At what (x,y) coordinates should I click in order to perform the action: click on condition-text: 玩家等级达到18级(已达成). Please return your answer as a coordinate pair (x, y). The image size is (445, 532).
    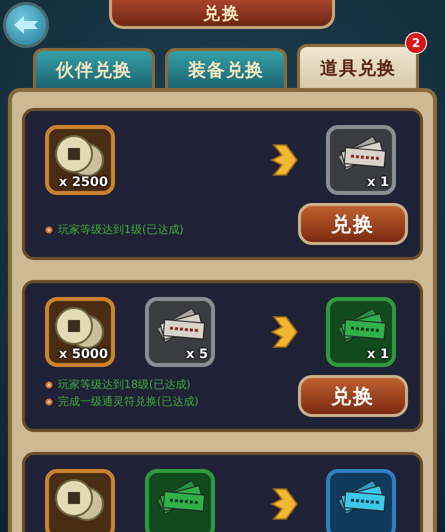
    Looking at the image, I should click on (124, 384).